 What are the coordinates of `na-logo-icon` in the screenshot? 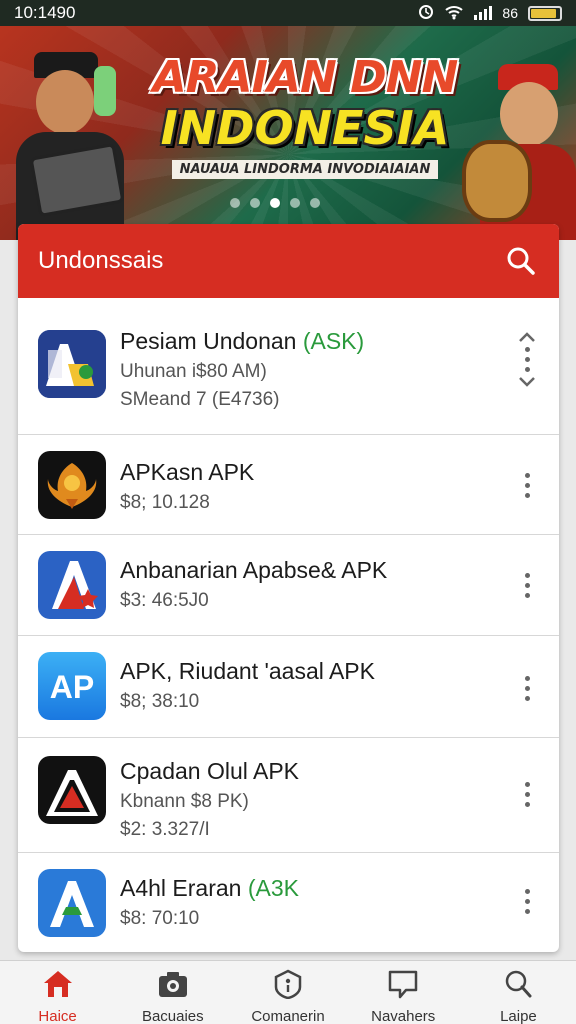 It's located at (72, 364).